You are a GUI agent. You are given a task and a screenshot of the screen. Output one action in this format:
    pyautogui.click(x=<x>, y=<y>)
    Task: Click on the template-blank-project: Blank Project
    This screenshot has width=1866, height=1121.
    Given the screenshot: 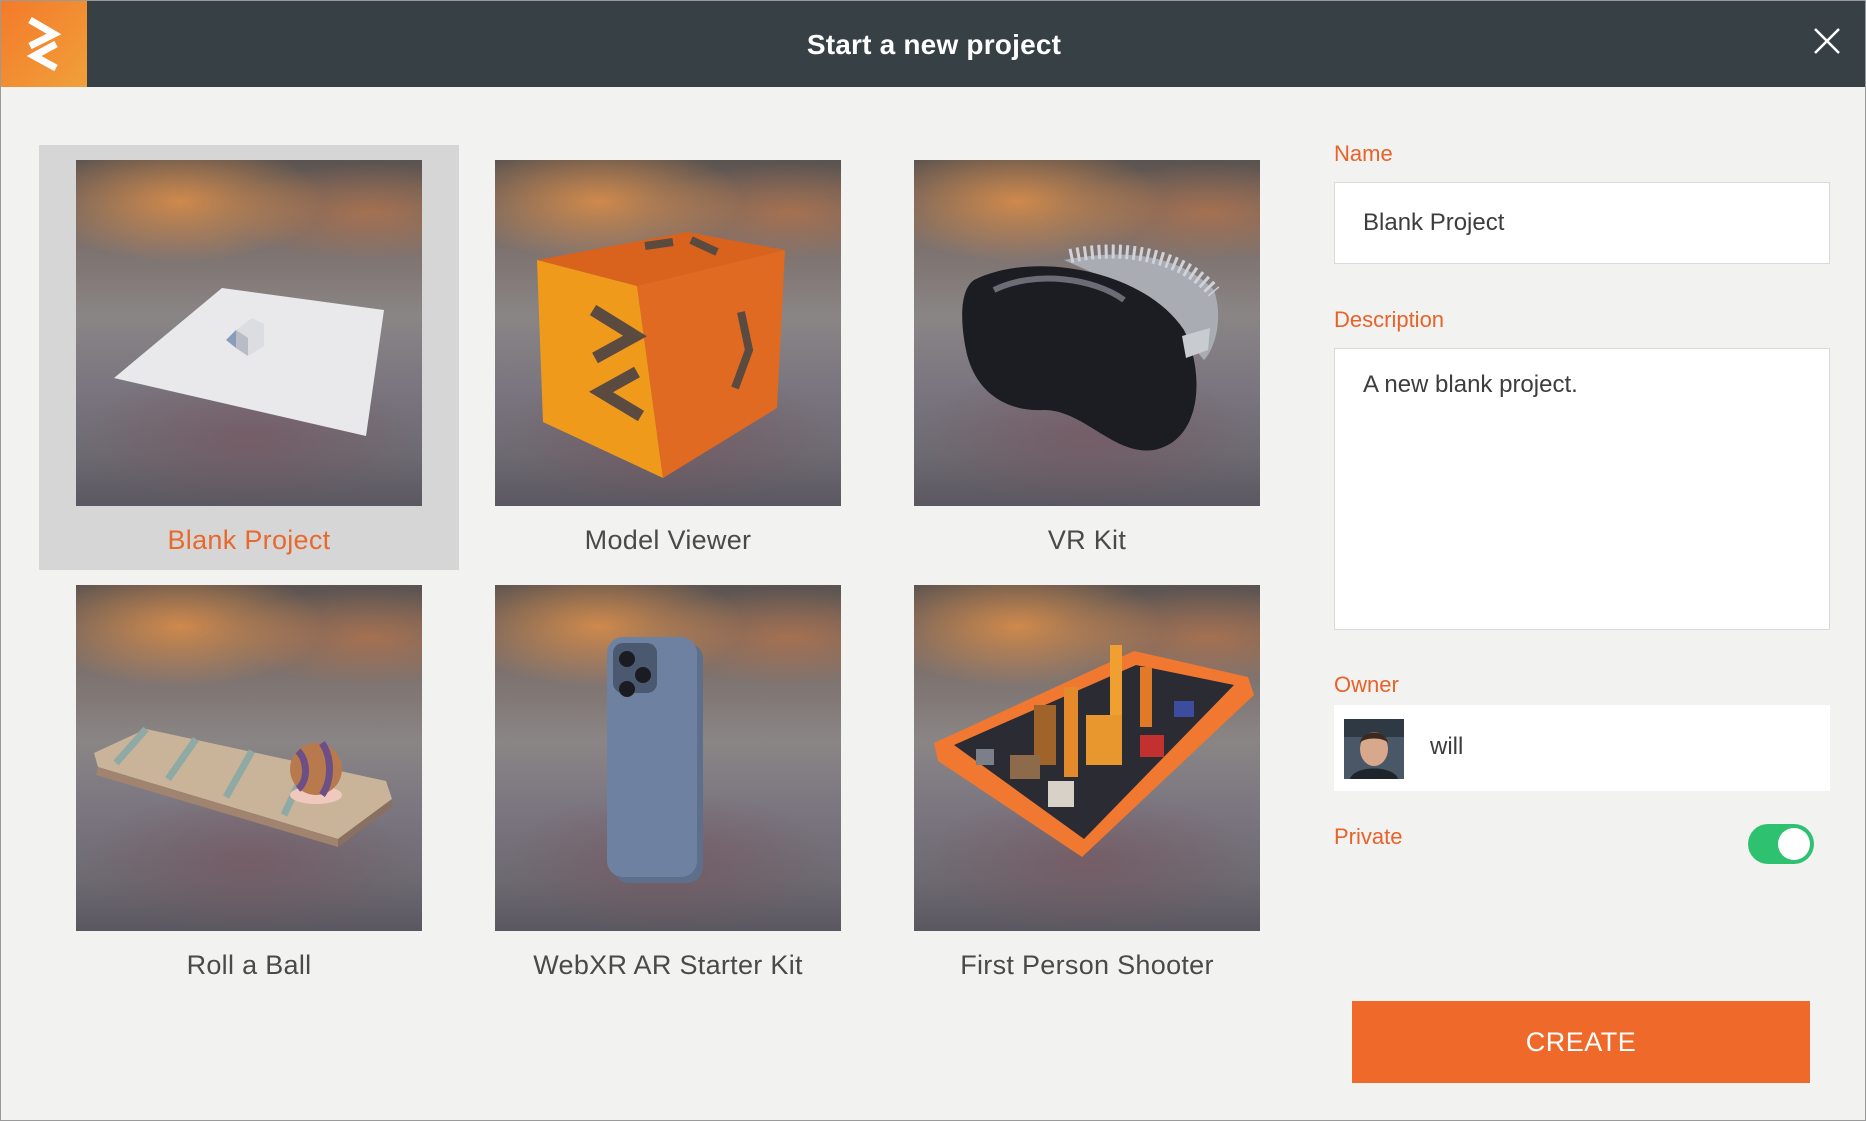 What is the action you would take?
    pyautogui.click(x=249, y=357)
    